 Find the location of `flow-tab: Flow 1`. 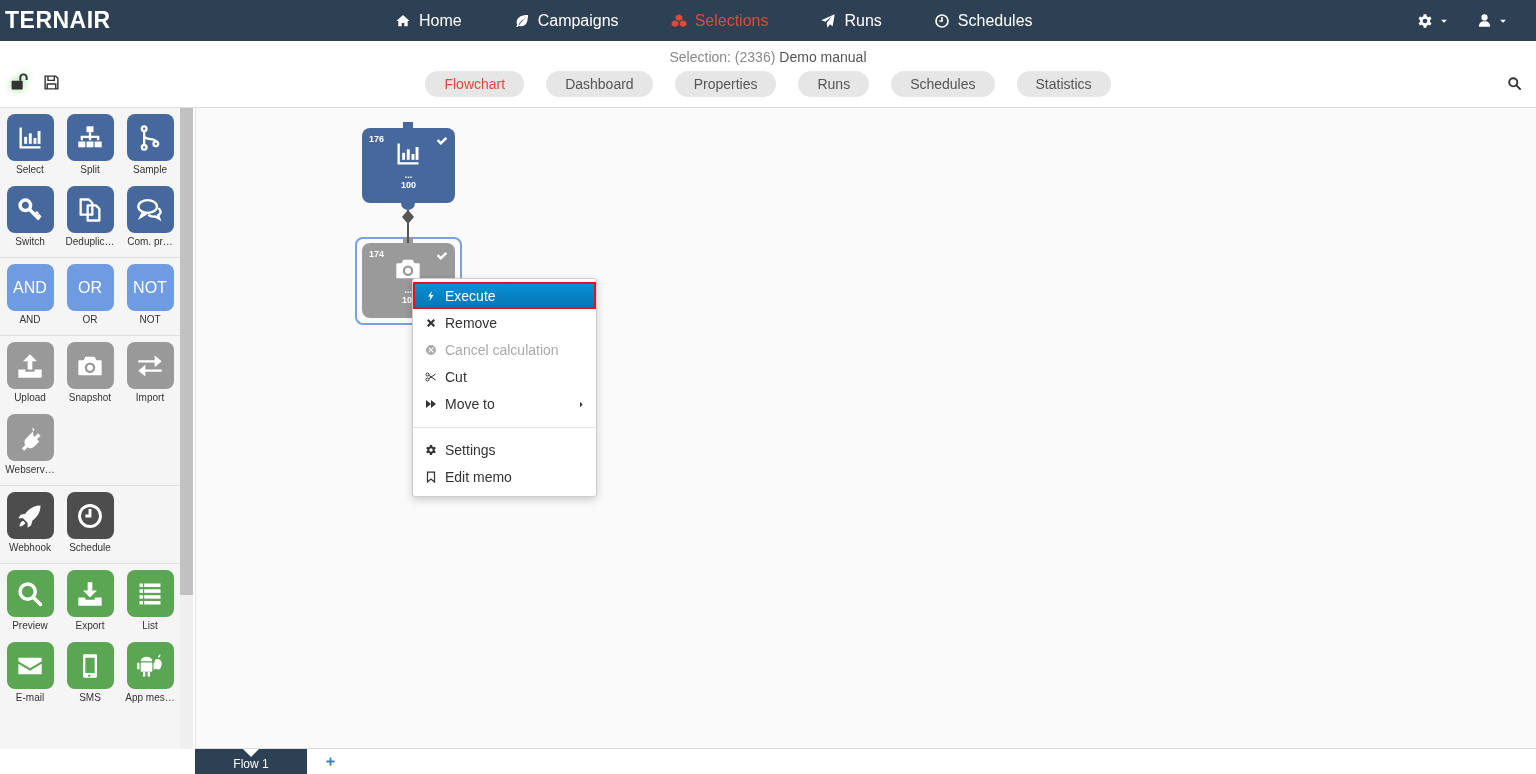

flow-tab: Flow 1 is located at coordinates (251, 761).